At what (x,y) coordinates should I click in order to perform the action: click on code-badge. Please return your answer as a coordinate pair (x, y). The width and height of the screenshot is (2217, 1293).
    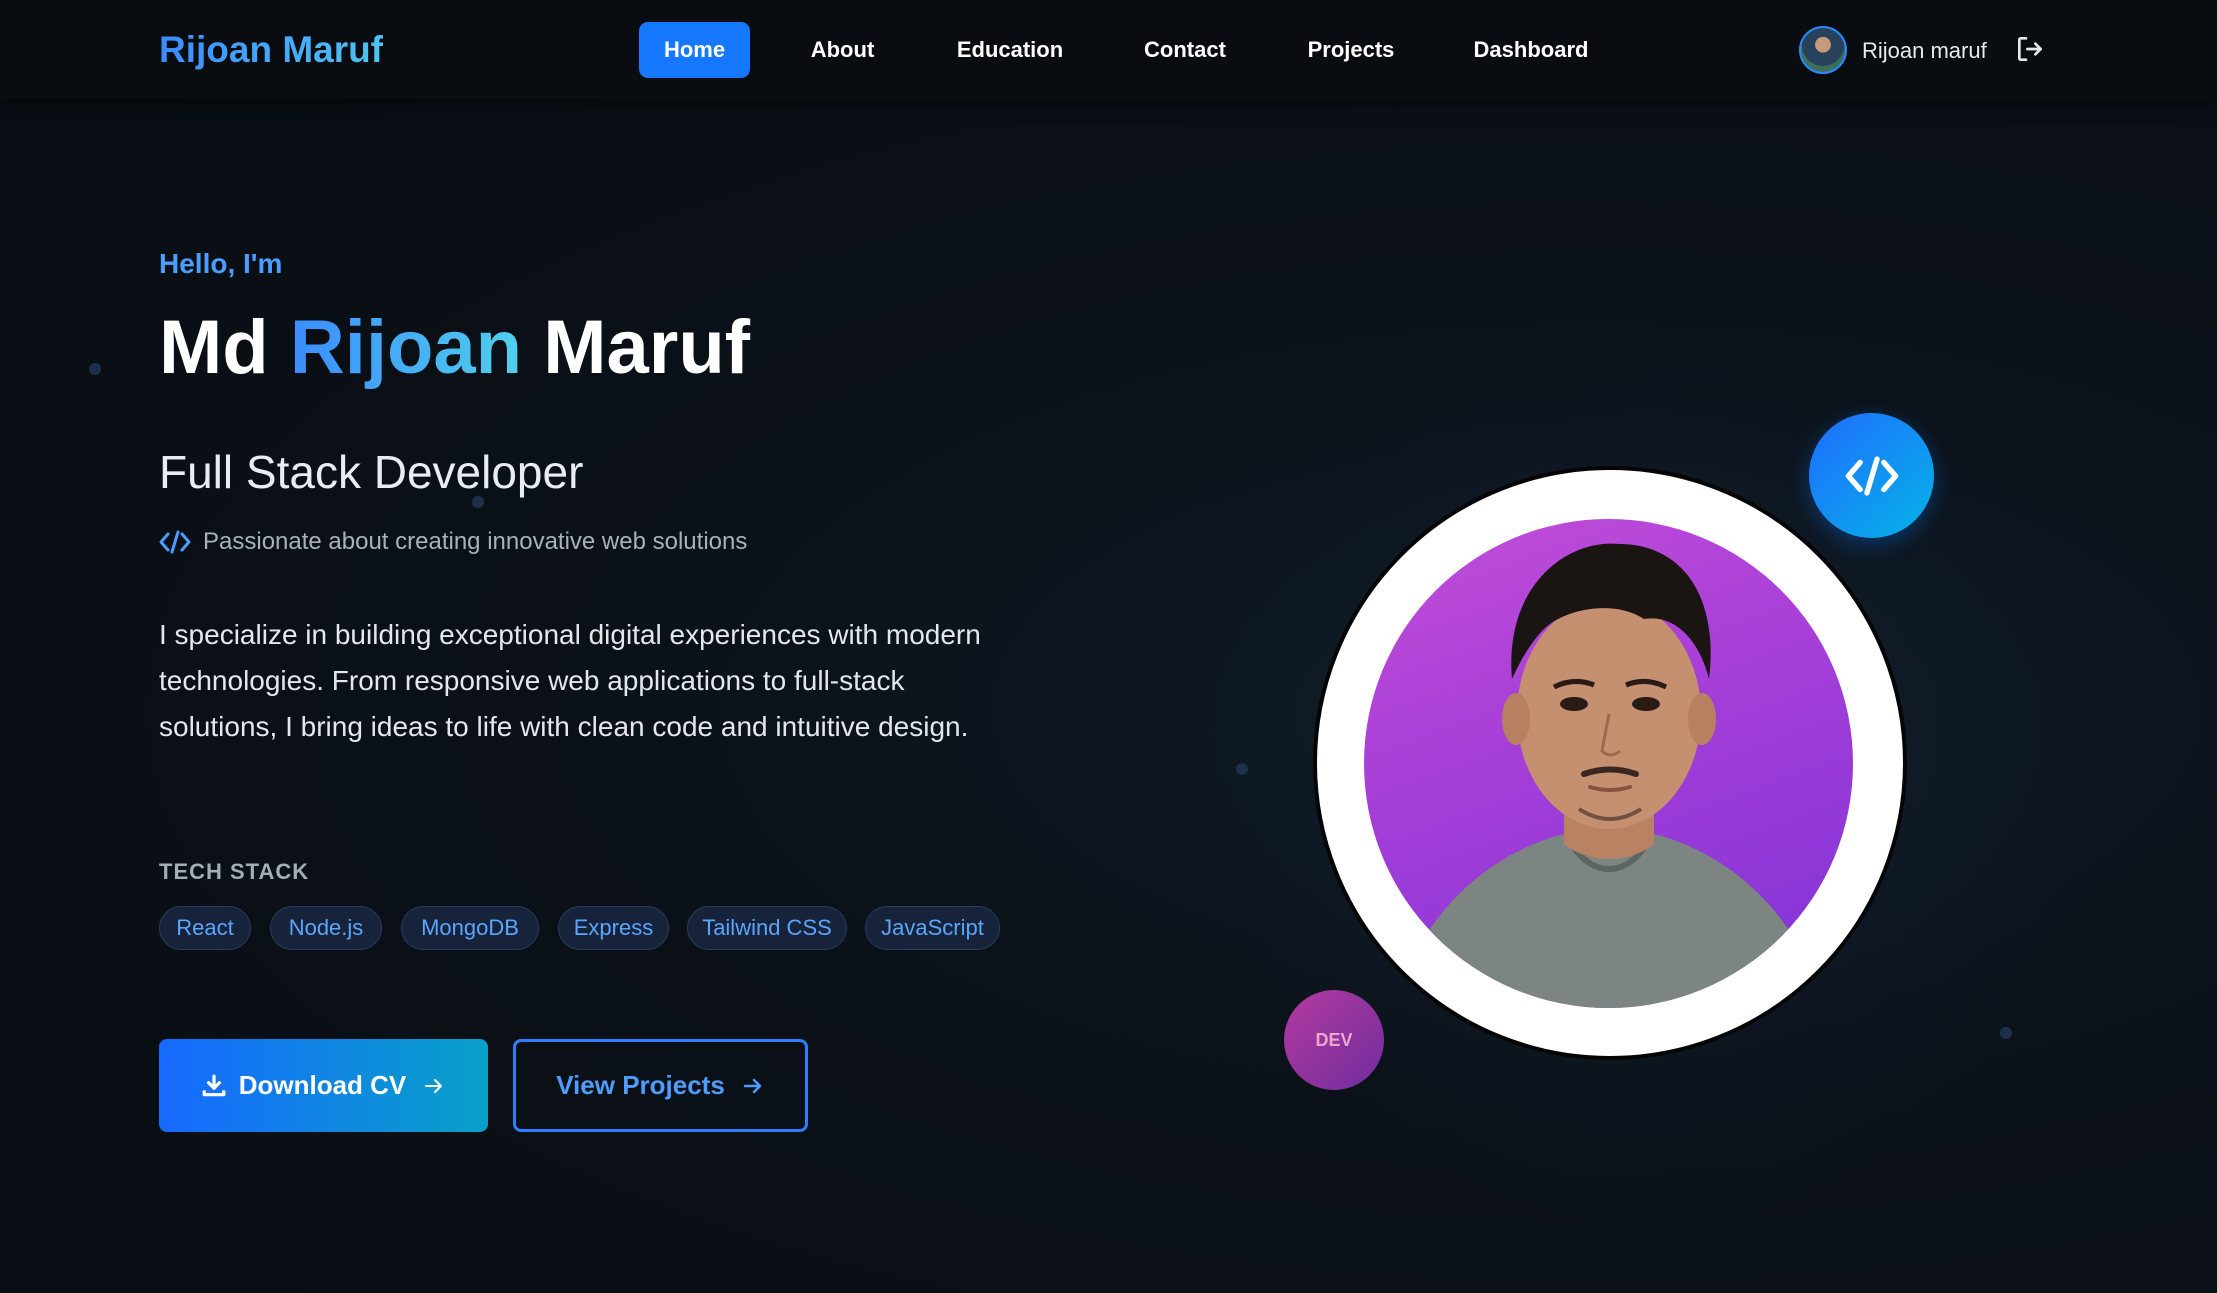
    Looking at the image, I should click on (1871, 475).